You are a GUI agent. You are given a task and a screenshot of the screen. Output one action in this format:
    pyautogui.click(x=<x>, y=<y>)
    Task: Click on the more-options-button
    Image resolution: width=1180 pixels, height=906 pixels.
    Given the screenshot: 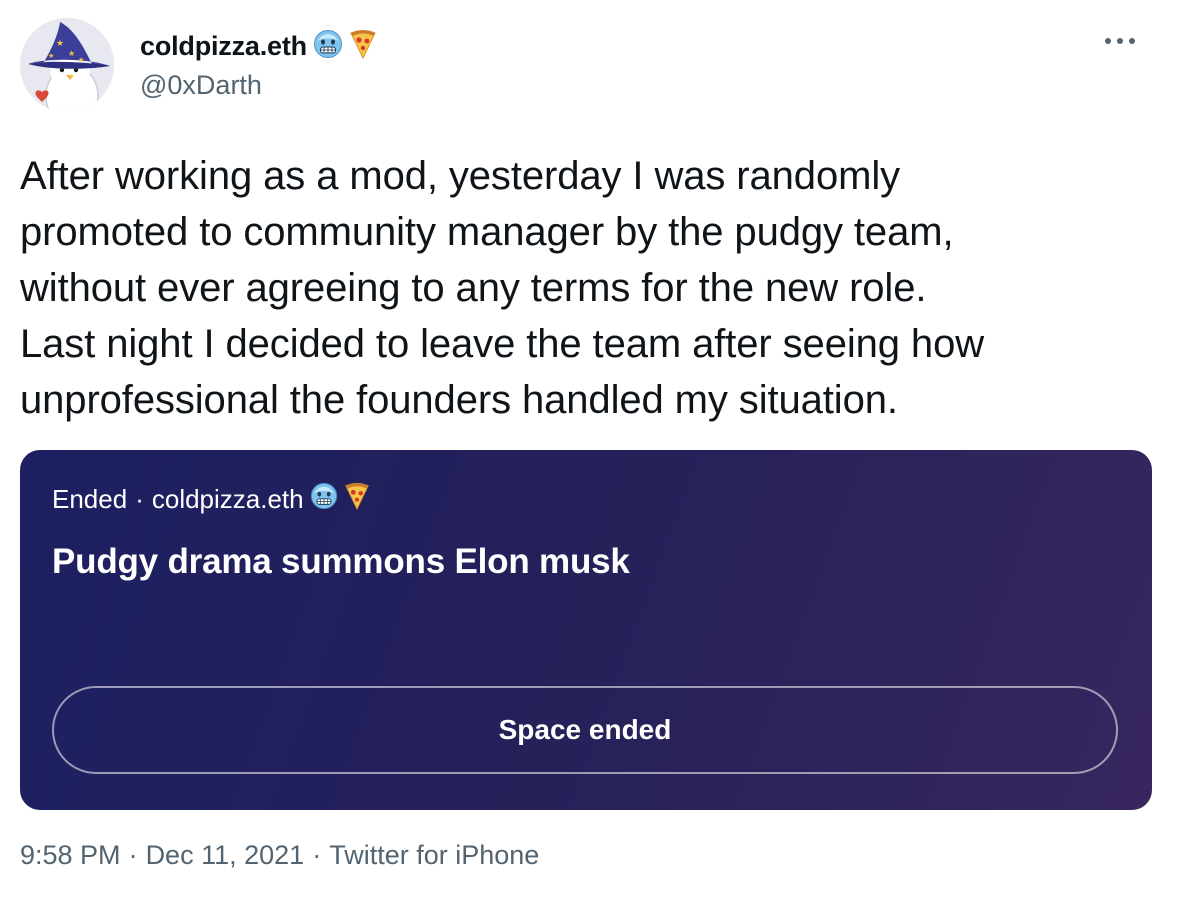 What is the action you would take?
    pyautogui.click(x=1120, y=42)
    